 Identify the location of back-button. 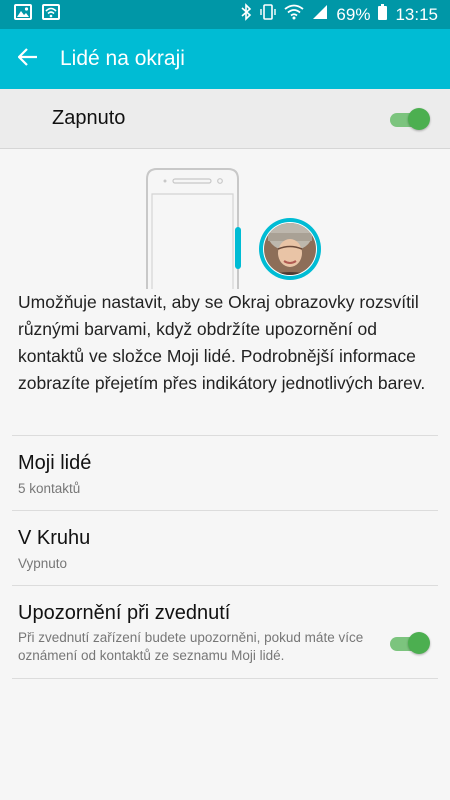
(28, 59).